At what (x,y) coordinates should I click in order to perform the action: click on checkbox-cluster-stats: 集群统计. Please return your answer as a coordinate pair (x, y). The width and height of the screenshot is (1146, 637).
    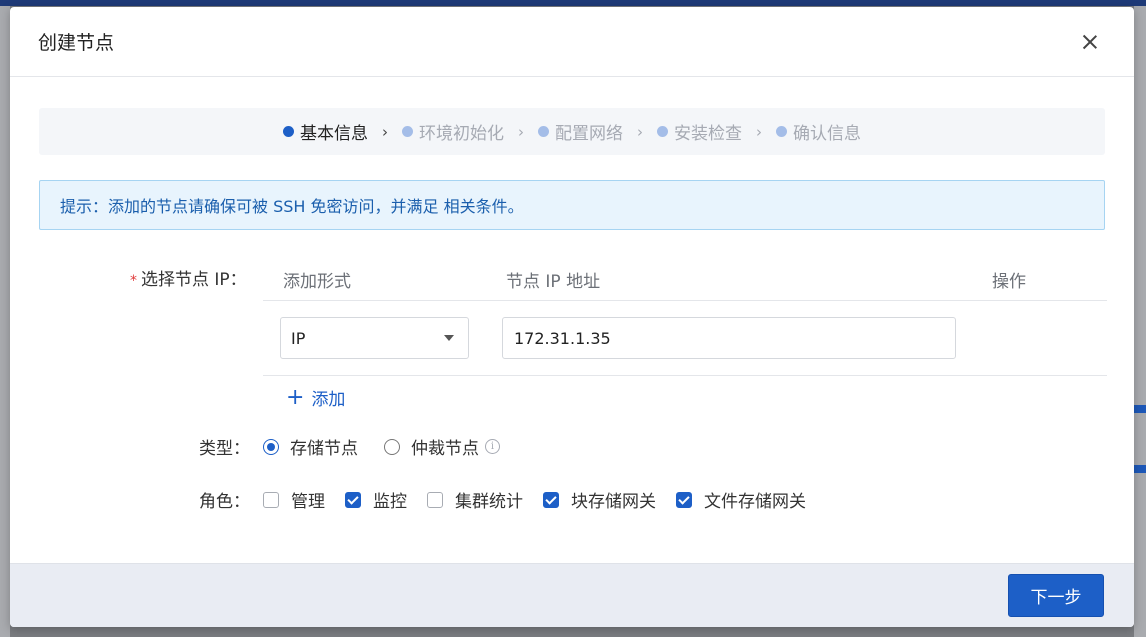
    Looking at the image, I should click on (475, 499).